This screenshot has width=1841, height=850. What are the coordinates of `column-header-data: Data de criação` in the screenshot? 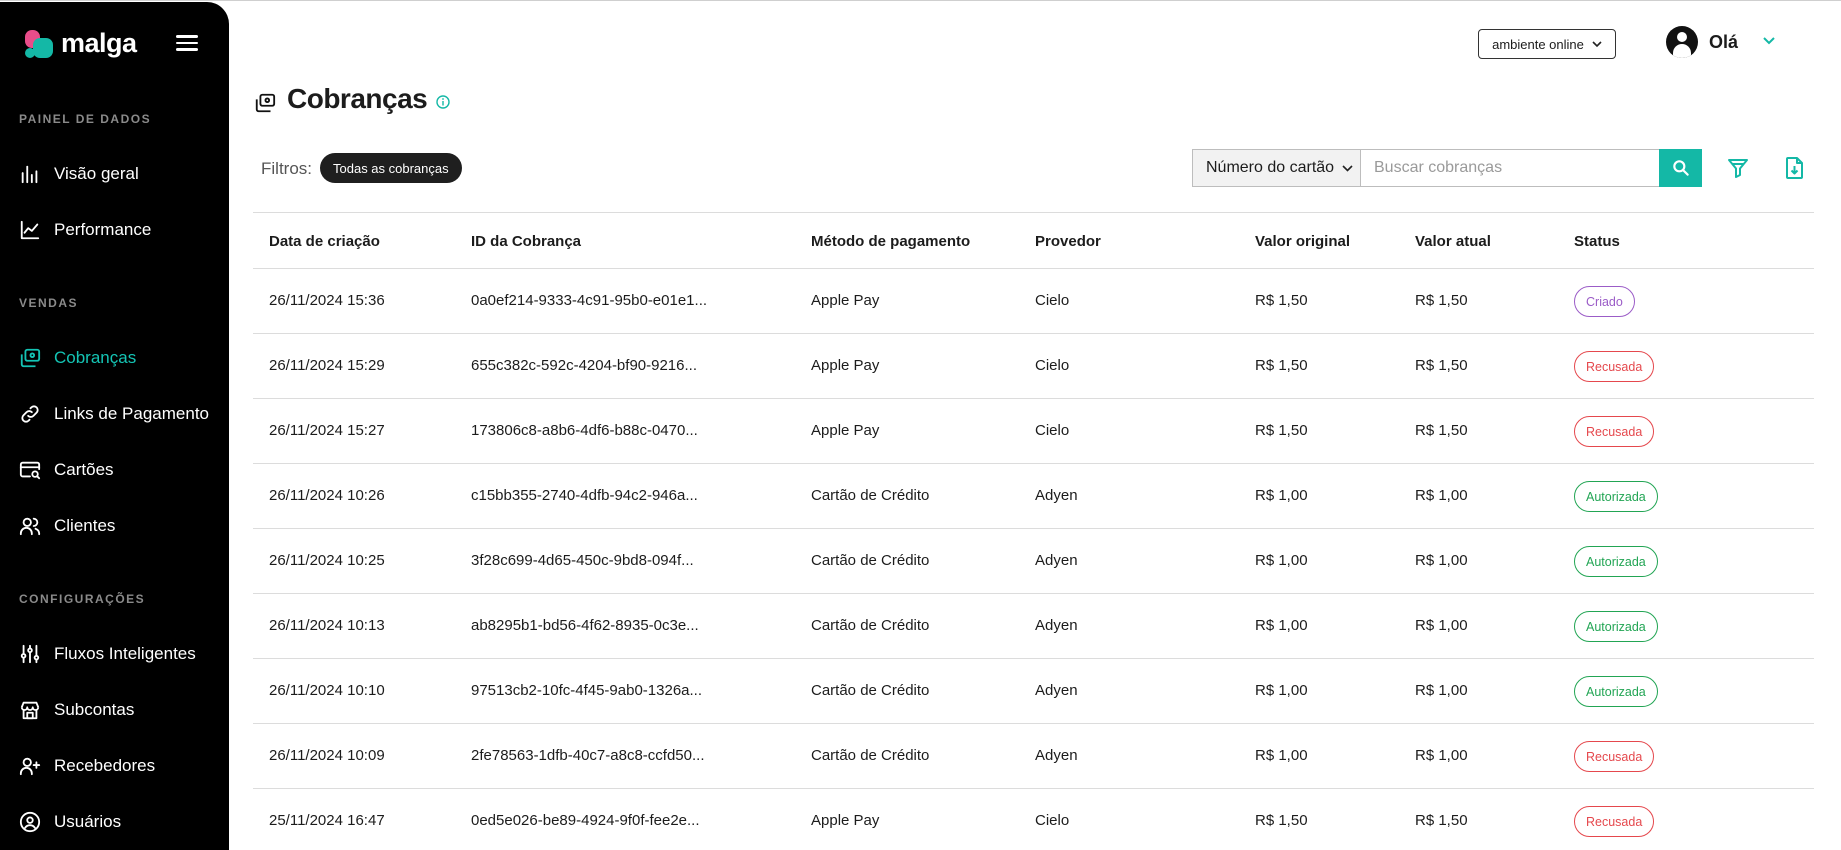 It's located at (324, 241).